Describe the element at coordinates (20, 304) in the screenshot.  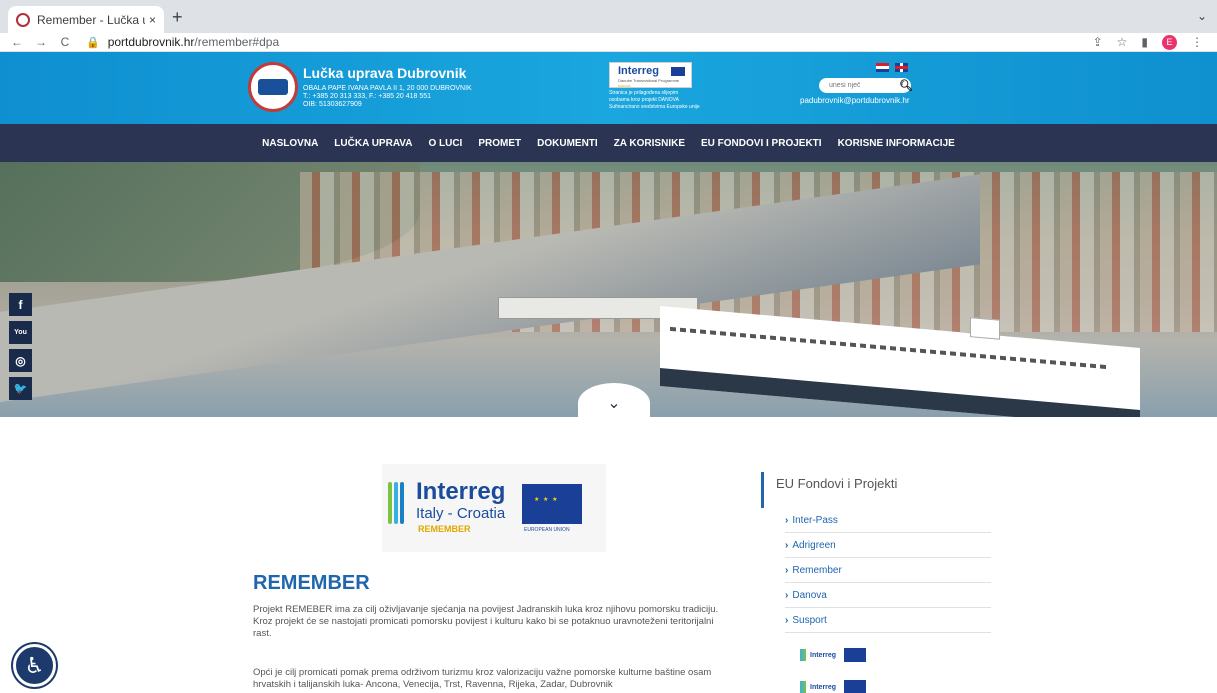
I see `facebook-icon: f` at that location.